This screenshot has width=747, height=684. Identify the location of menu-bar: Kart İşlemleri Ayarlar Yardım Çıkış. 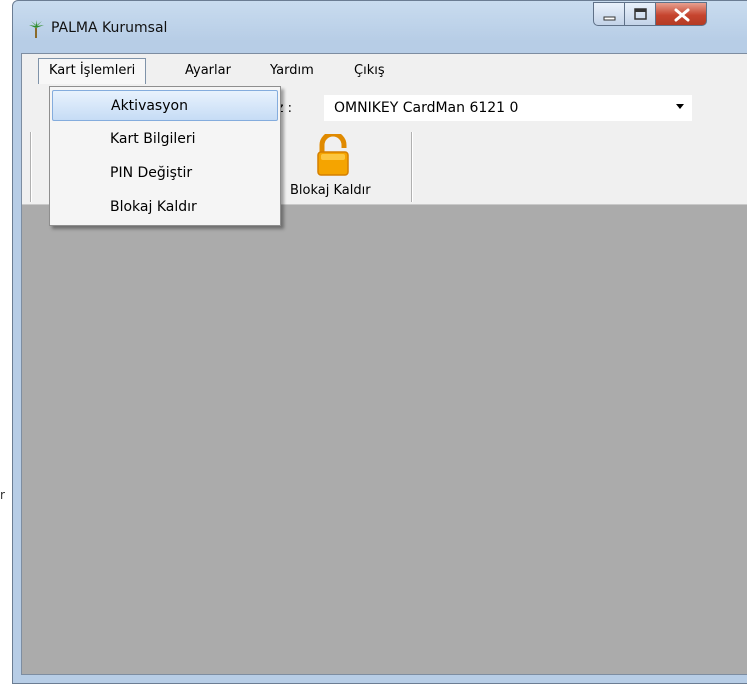
(384, 71).